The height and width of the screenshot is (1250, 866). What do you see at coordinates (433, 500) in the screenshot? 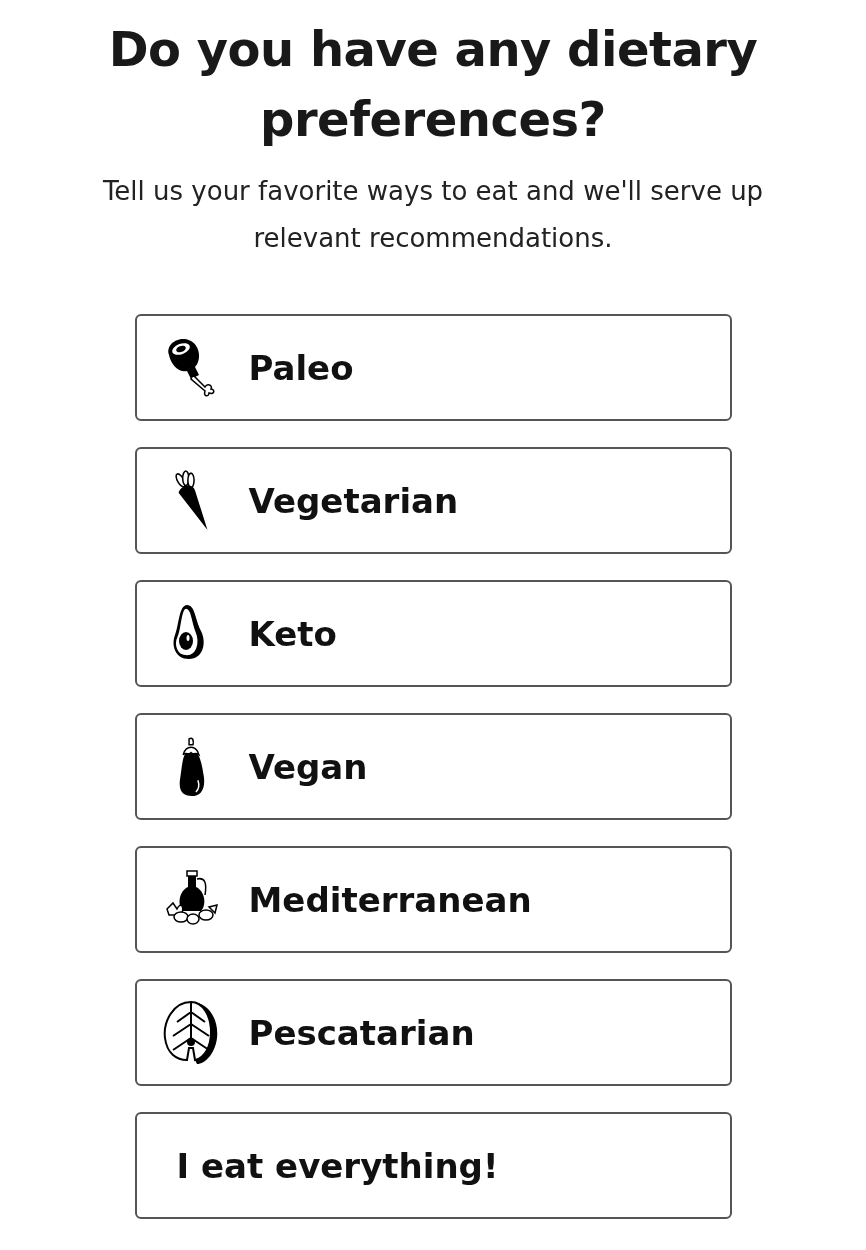
I see `preference-option: Vegetarian` at bounding box center [433, 500].